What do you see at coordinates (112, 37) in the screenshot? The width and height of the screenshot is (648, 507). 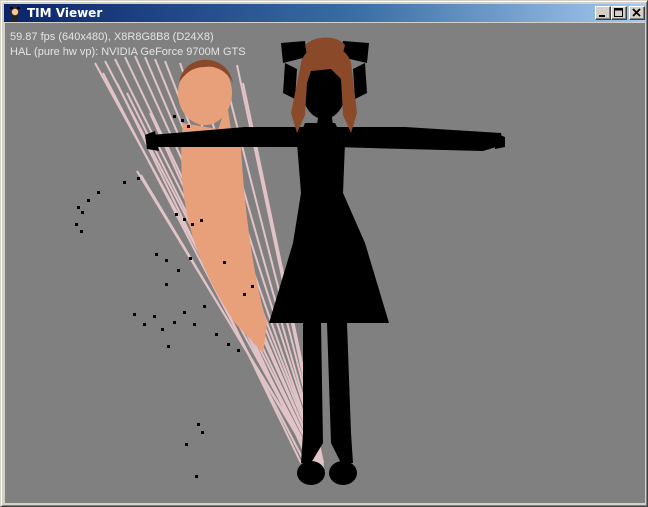 I see `fps-readout: 59.87 fps (640x480), X8R8G8B8 (D24X8)` at bounding box center [112, 37].